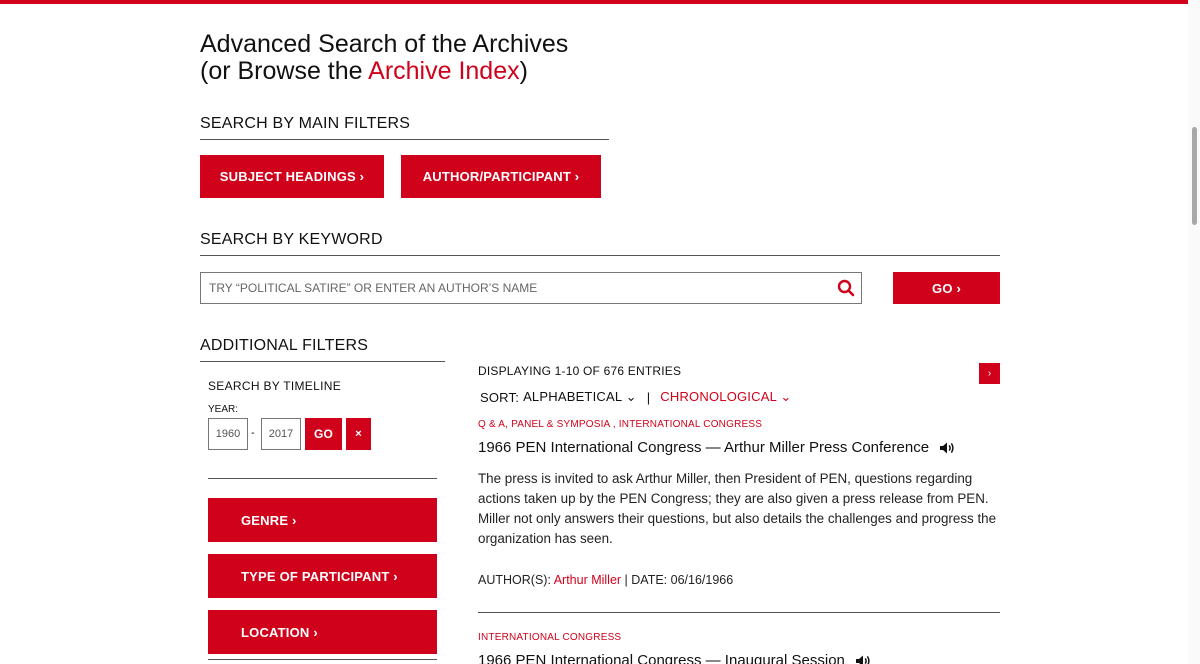  What do you see at coordinates (677, 580) in the screenshot?
I see `entry-date: | DATE: 06/16/1966` at bounding box center [677, 580].